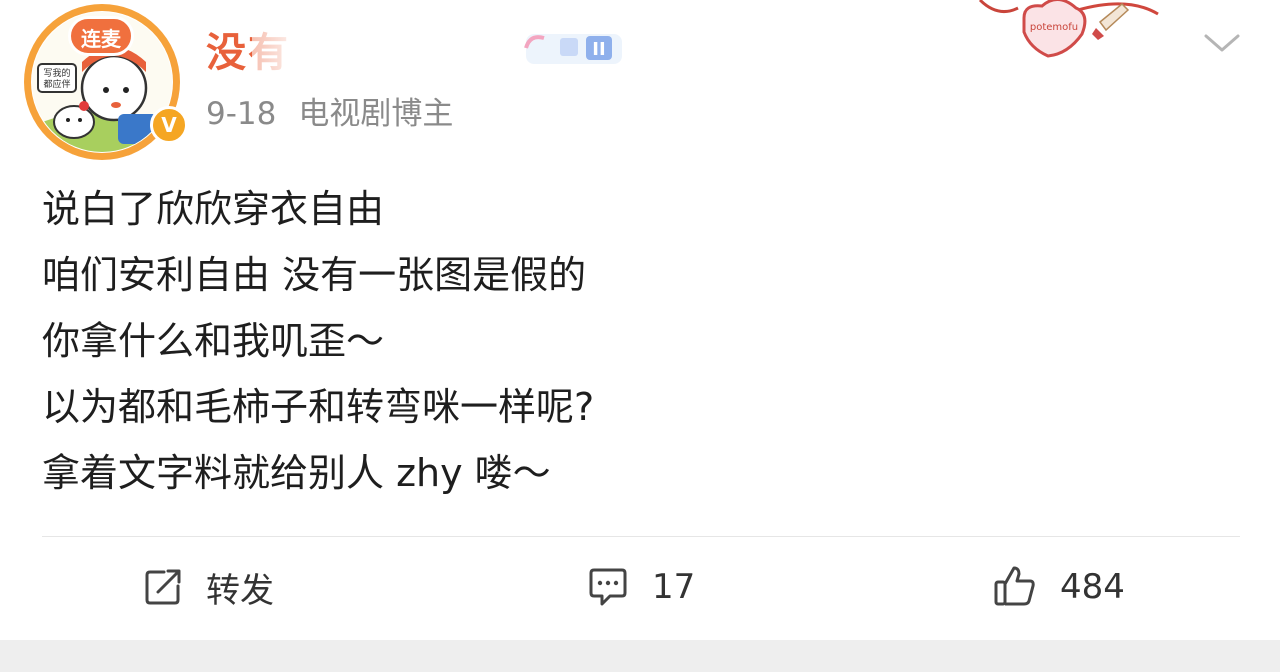  What do you see at coordinates (240, 590) in the screenshot?
I see `repost-label: 转发` at bounding box center [240, 590].